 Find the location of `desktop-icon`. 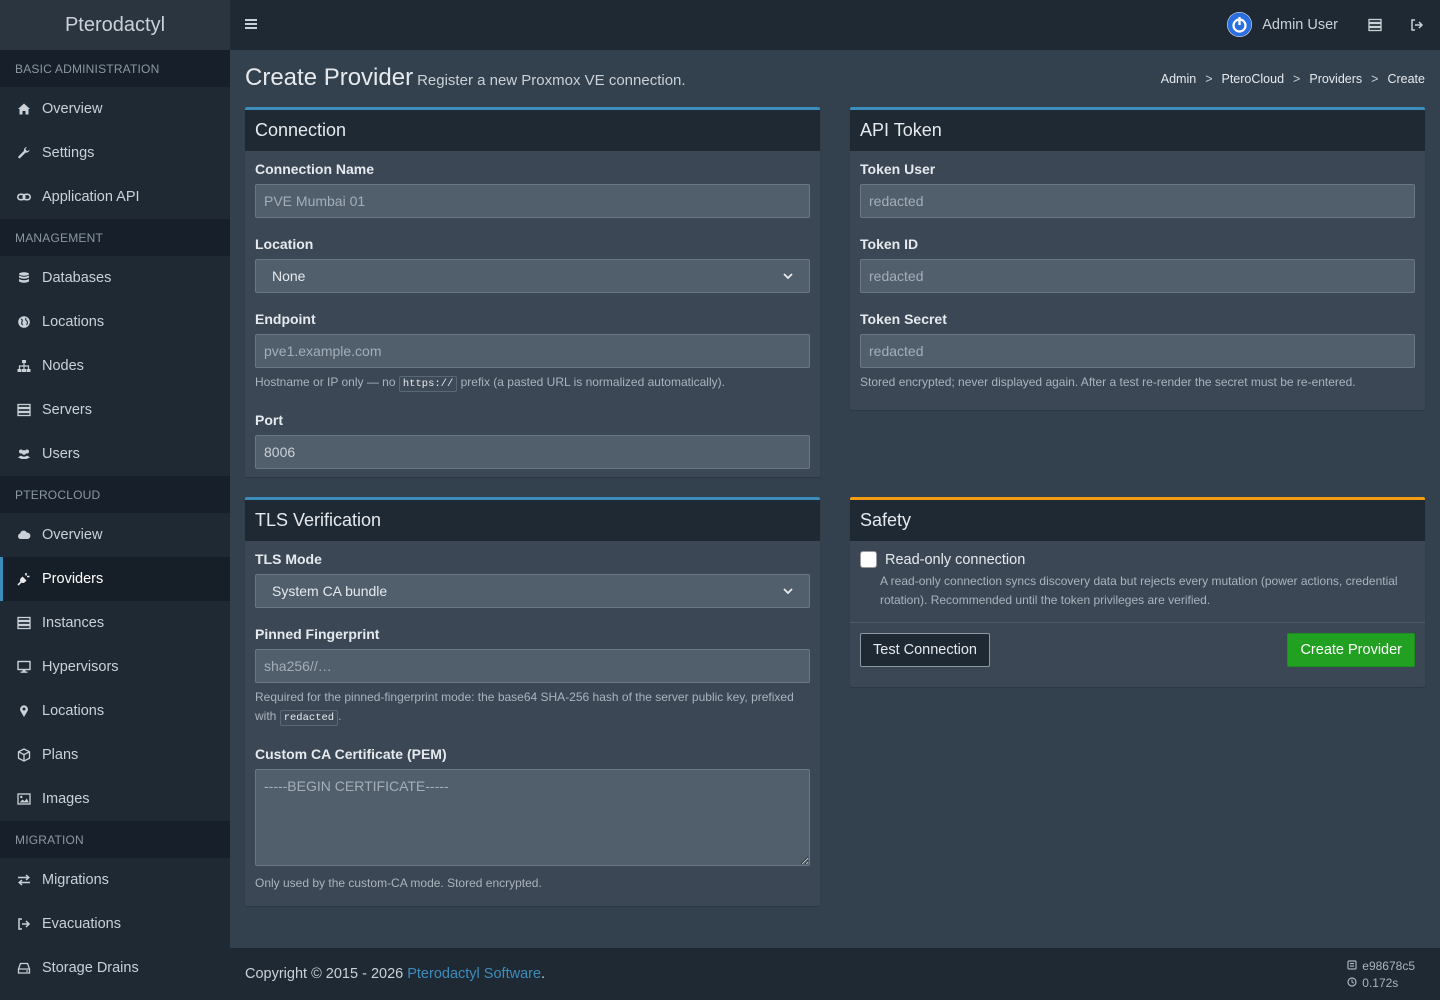

desktop-icon is located at coordinates (24, 667).